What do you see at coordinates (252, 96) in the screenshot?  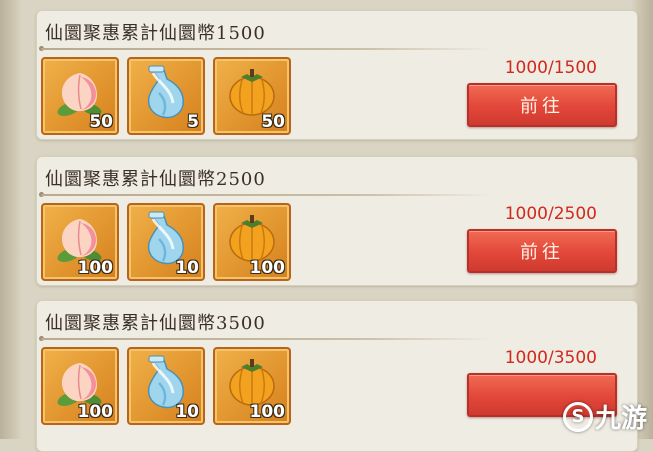 I see `reward-item-persimmon: 50` at bounding box center [252, 96].